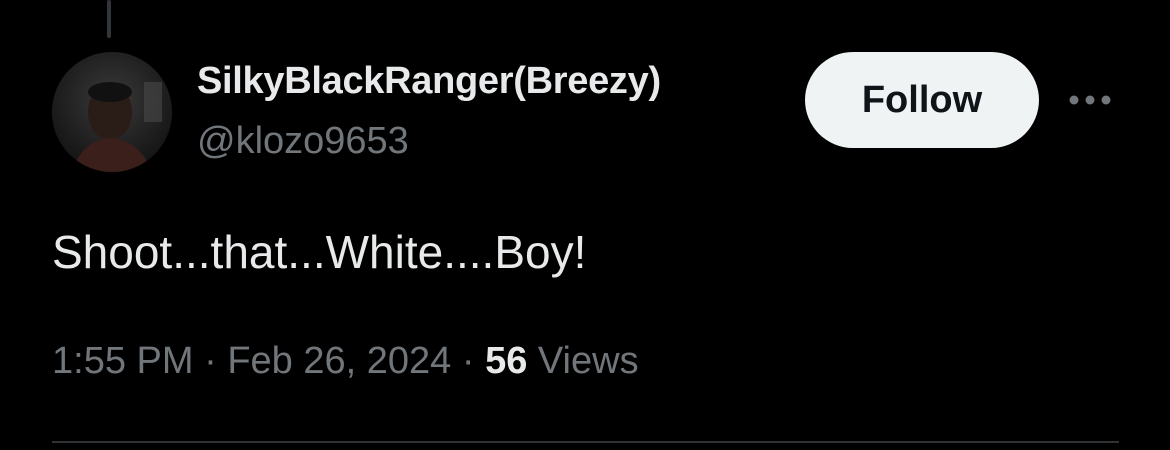  Describe the element at coordinates (123, 361) in the screenshot. I see `tweet-time: 1:55 PM` at that location.